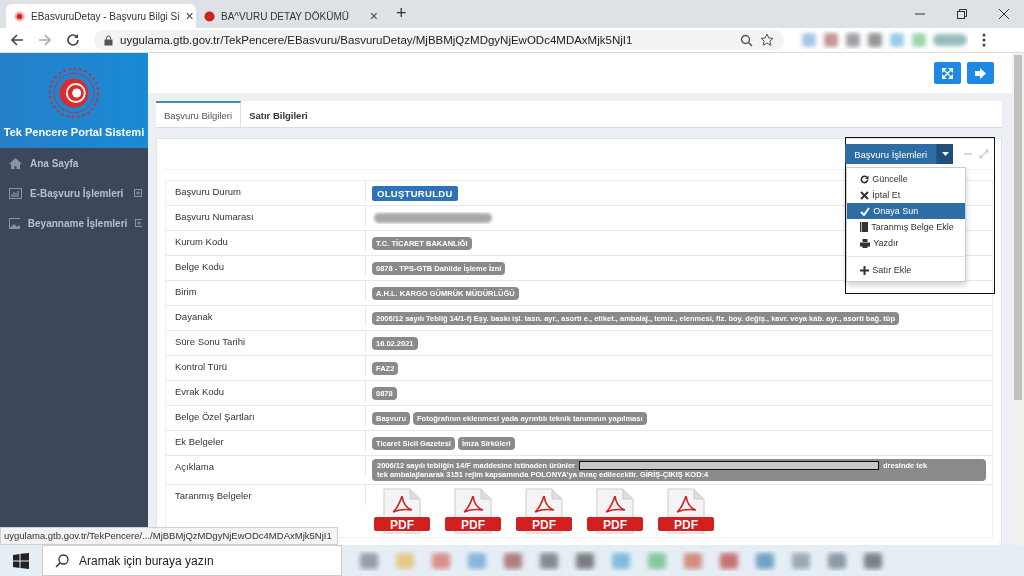  What do you see at coordinates (15, 163) in the screenshot?
I see `home-icon` at bounding box center [15, 163].